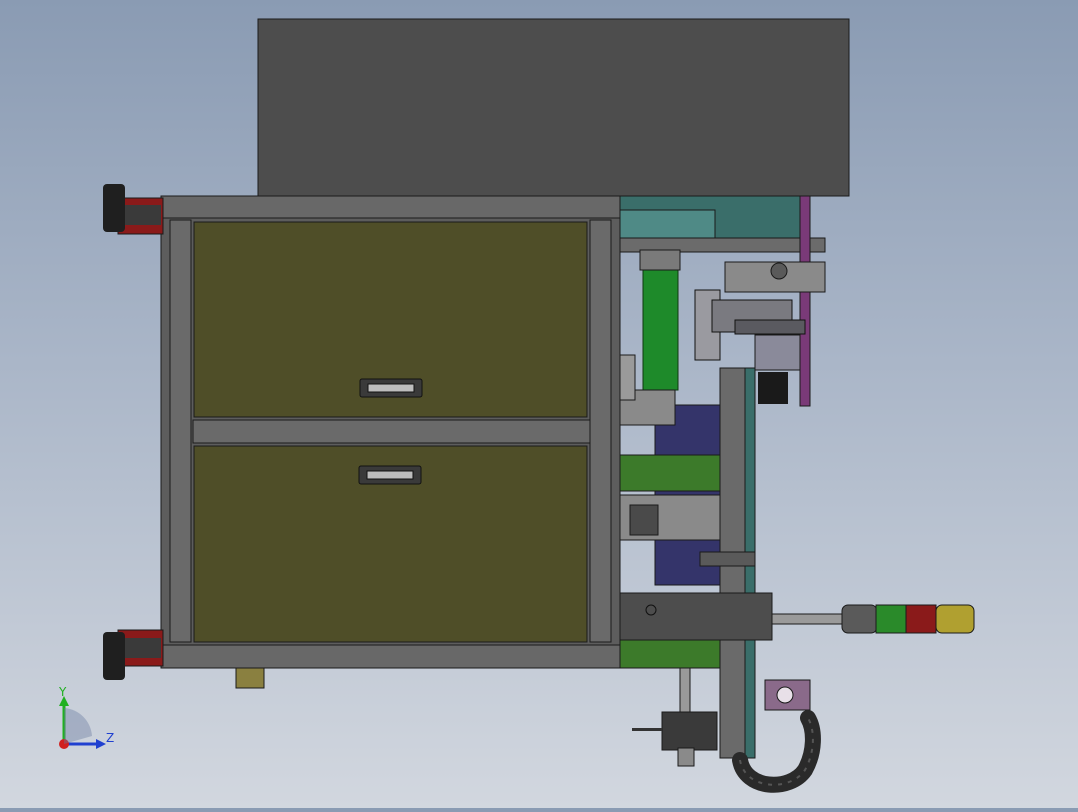 The height and width of the screenshot is (812, 1078). What do you see at coordinates (553, 107) in the screenshot?
I see `top-enclosure-box` at bounding box center [553, 107].